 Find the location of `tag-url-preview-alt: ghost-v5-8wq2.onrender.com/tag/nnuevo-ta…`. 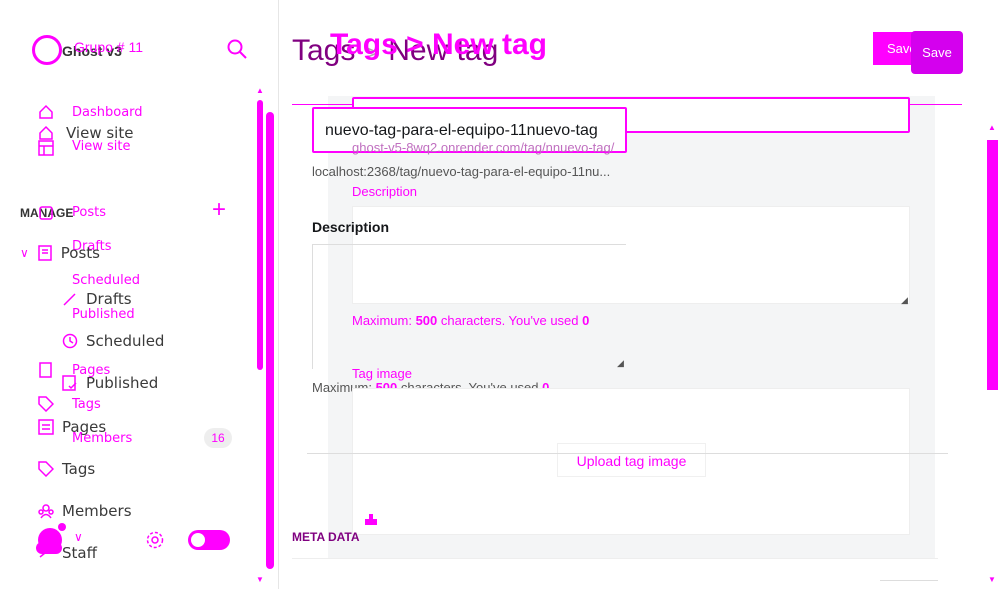

tag-url-preview-alt: ghost-v5-8wq2.onrender.com/tag/nnuevo-ta… is located at coordinates (483, 147).